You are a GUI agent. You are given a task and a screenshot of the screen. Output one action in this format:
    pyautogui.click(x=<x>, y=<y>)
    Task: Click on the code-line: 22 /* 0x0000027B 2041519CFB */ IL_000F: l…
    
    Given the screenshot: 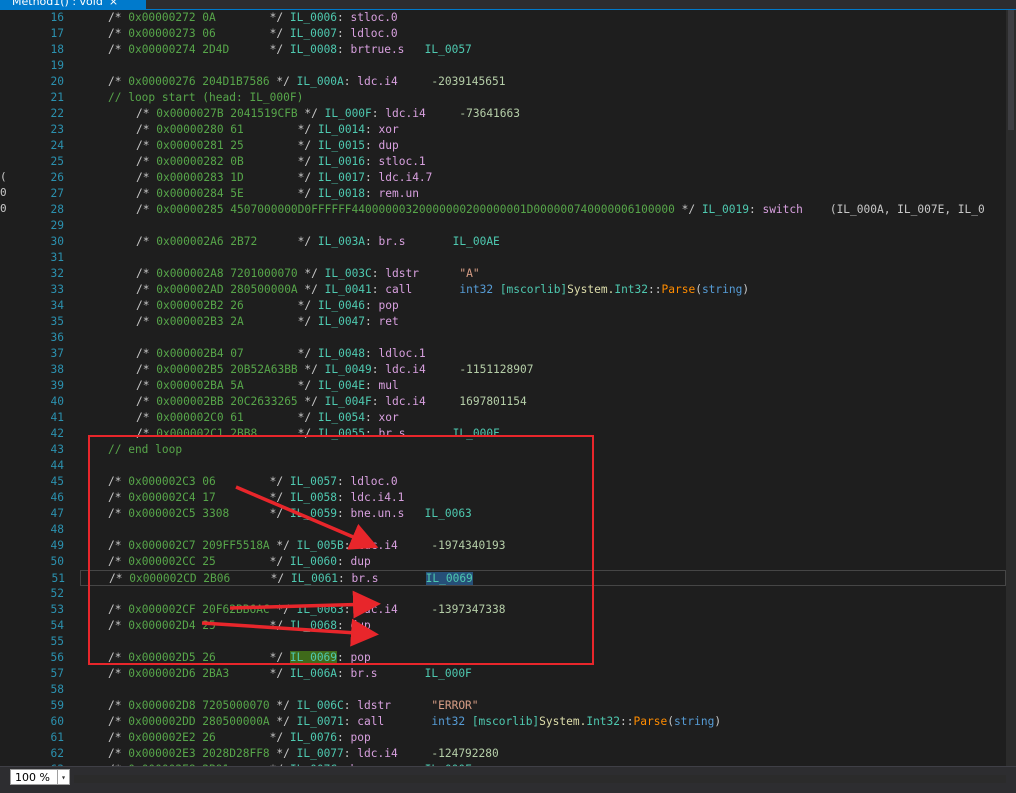 What is the action you would take?
    pyautogui.click(x=508, y=114)
    